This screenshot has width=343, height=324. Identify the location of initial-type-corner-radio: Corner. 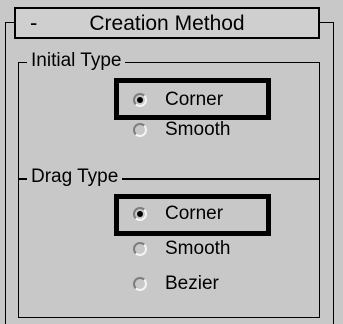
(178, 100).